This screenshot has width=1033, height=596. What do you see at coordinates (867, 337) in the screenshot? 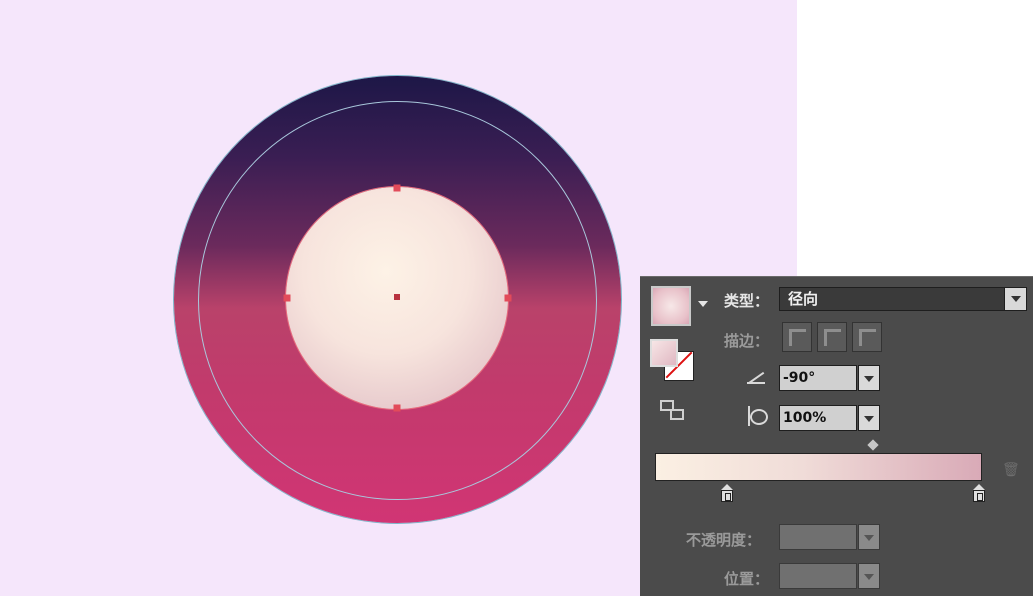
I see `stroke-across-button` at bounding box center [867, 337].